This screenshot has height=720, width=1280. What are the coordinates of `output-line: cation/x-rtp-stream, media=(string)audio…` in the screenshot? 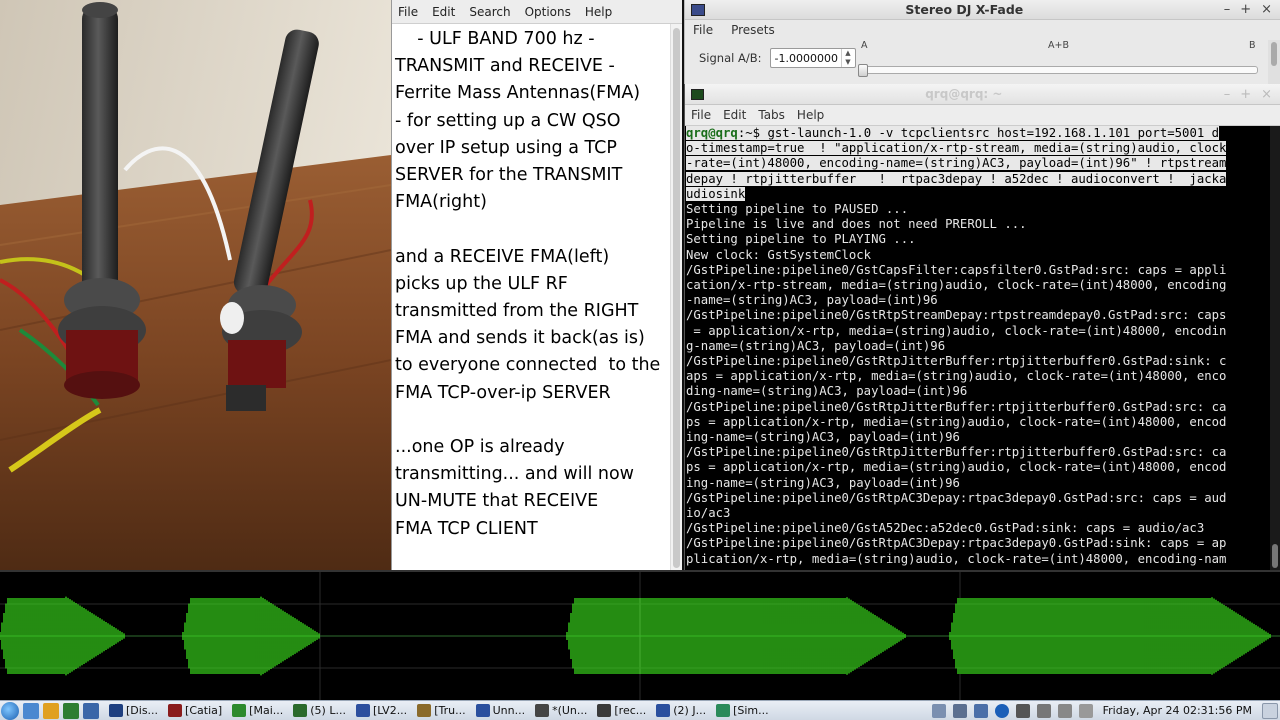 It's located at (956, 285).